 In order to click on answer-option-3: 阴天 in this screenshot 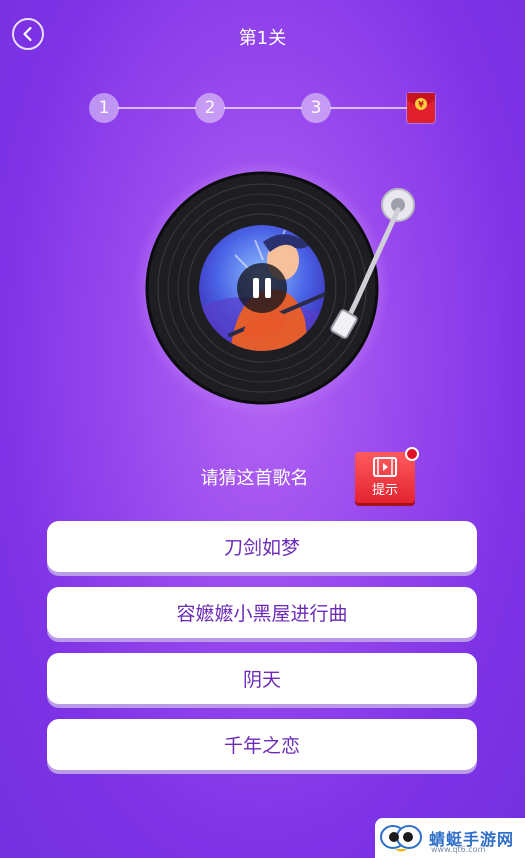, I will do `click(262, 678)`.